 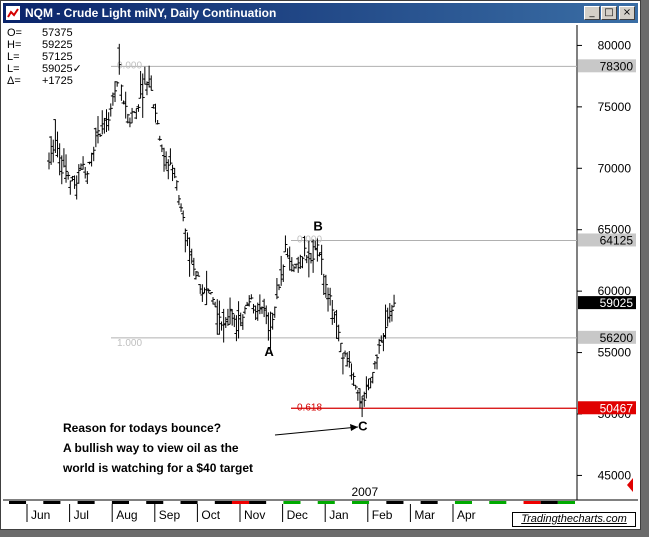 What do you see at coordinates (592, 13) in the screenshot?
I see `minimize-button: _` at bounding box center [592, 13].